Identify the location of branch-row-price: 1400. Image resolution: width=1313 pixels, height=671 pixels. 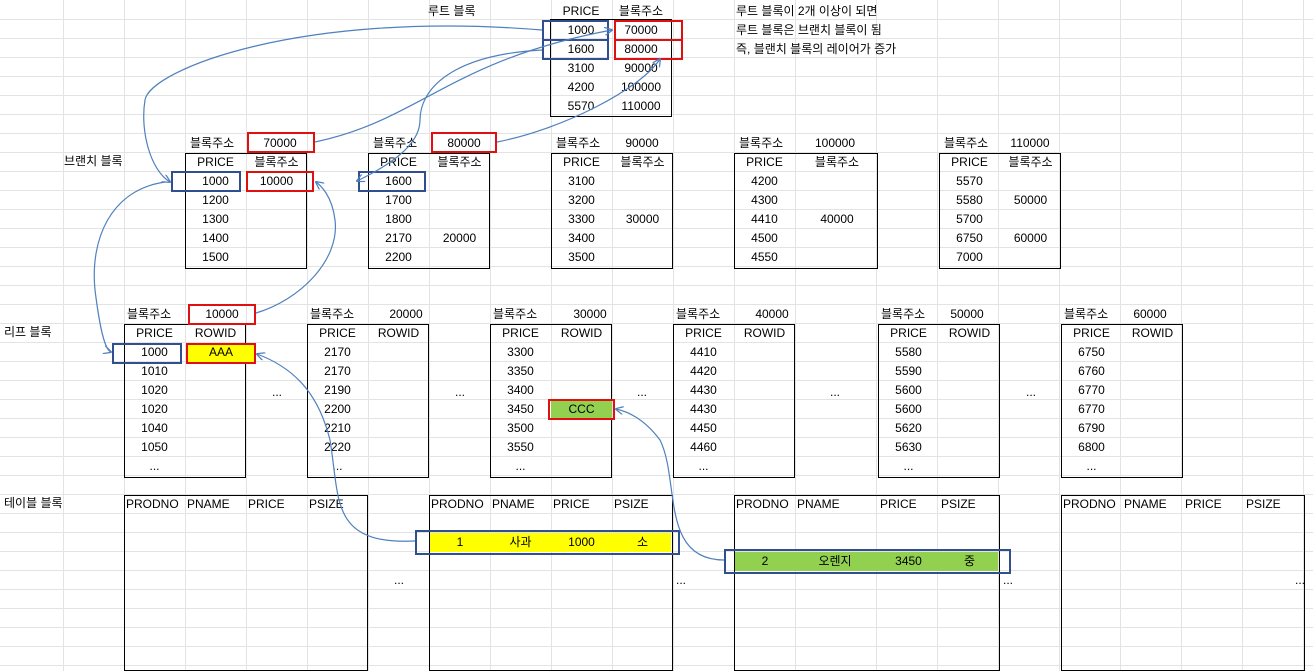
(215, 238).